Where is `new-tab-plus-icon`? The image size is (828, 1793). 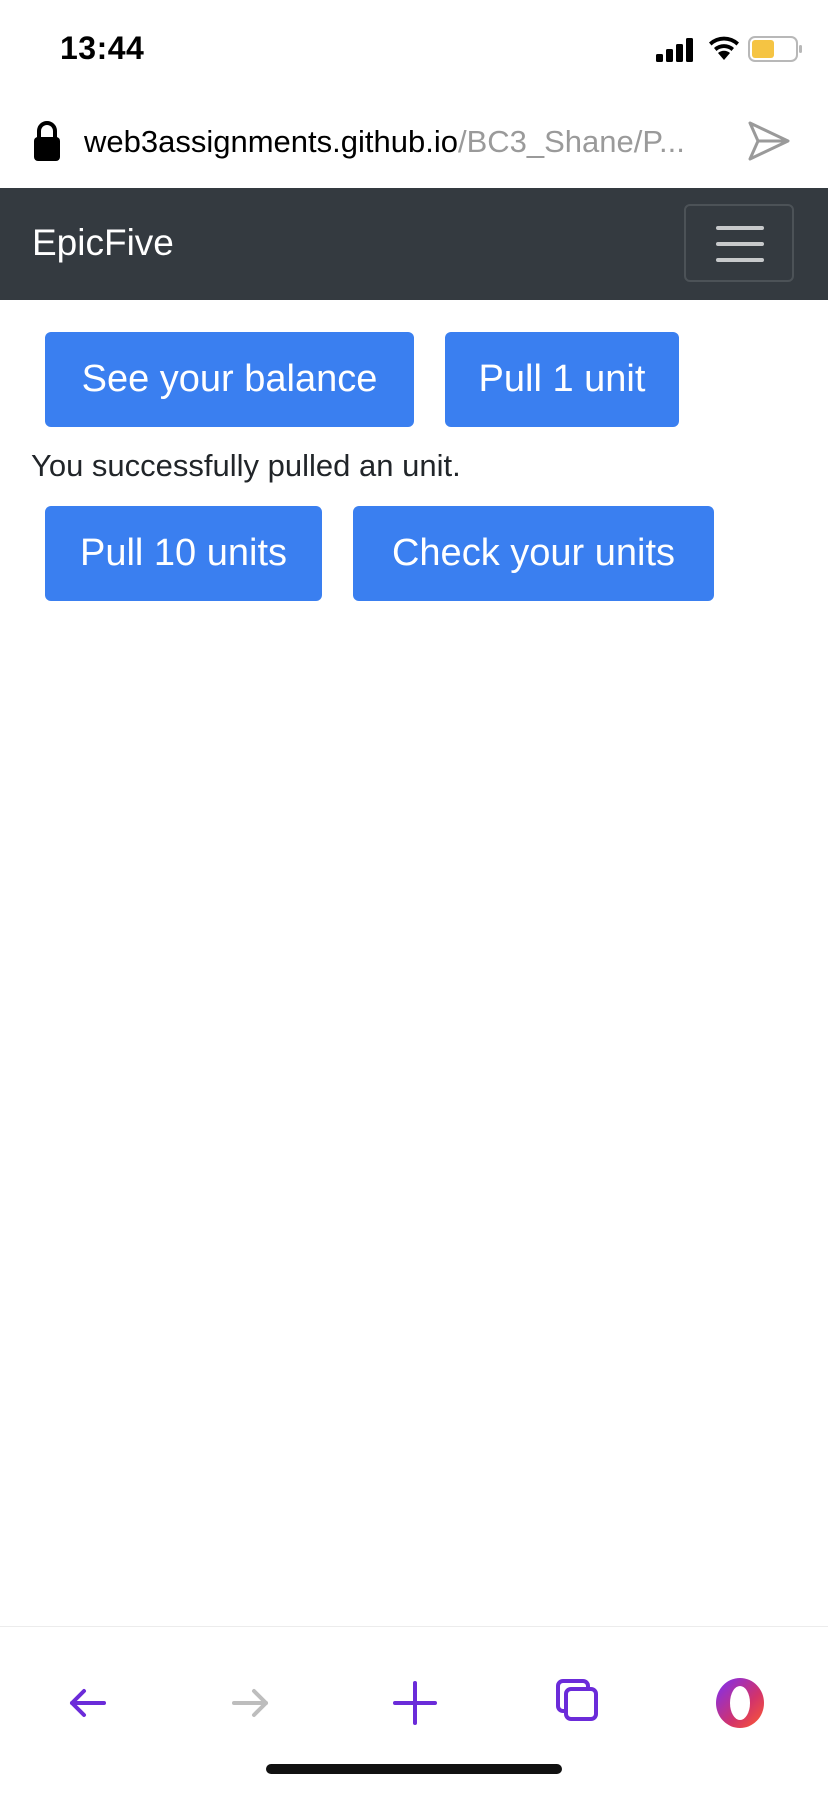 new-tab-plus-icon is located at coordinates (415, 1703).